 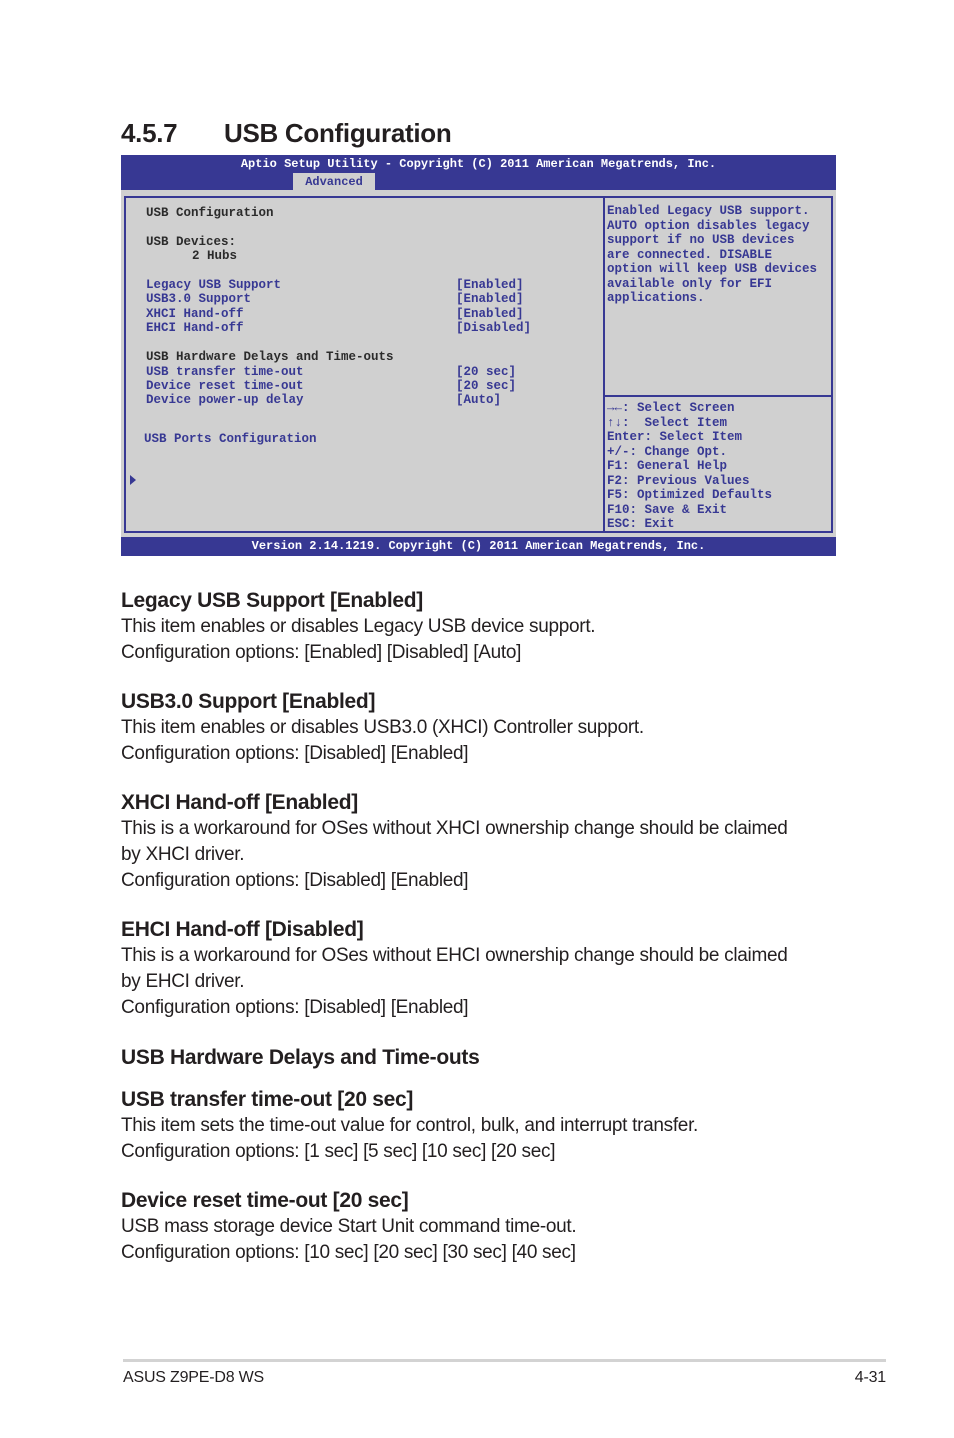 I want to click on doc-heading: USB3.0 Support [Enabled], so click(x=248, y=701).